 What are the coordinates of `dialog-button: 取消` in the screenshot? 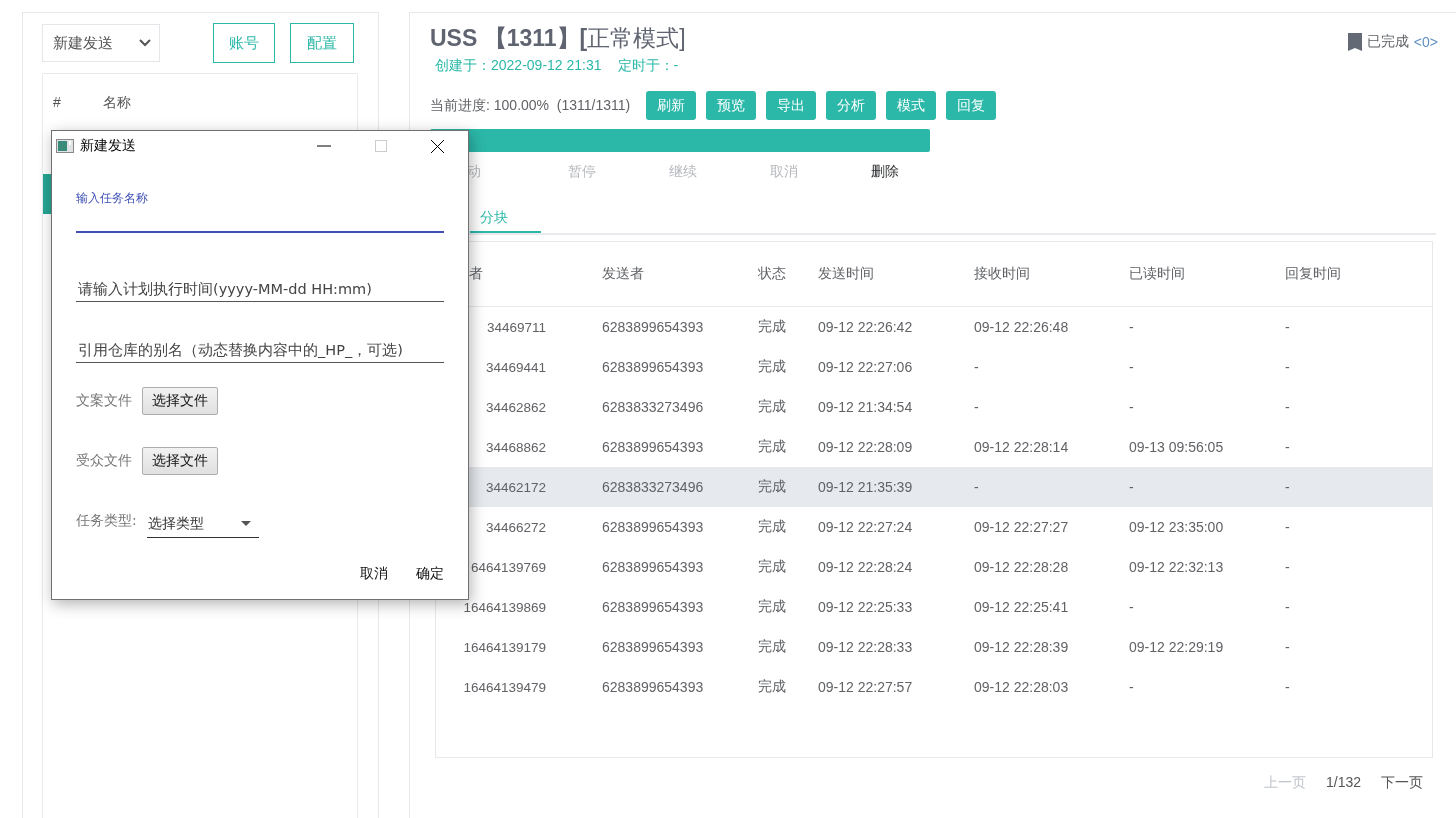 It's located at (374, 574).